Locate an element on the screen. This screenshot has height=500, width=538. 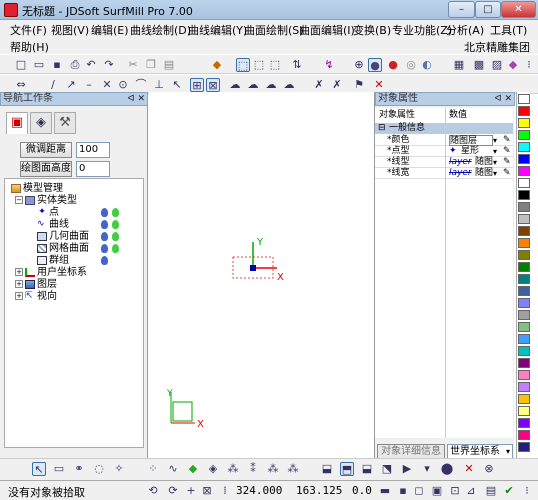
select-arrow-icon: ↖ is located at coordinates (39, 469).